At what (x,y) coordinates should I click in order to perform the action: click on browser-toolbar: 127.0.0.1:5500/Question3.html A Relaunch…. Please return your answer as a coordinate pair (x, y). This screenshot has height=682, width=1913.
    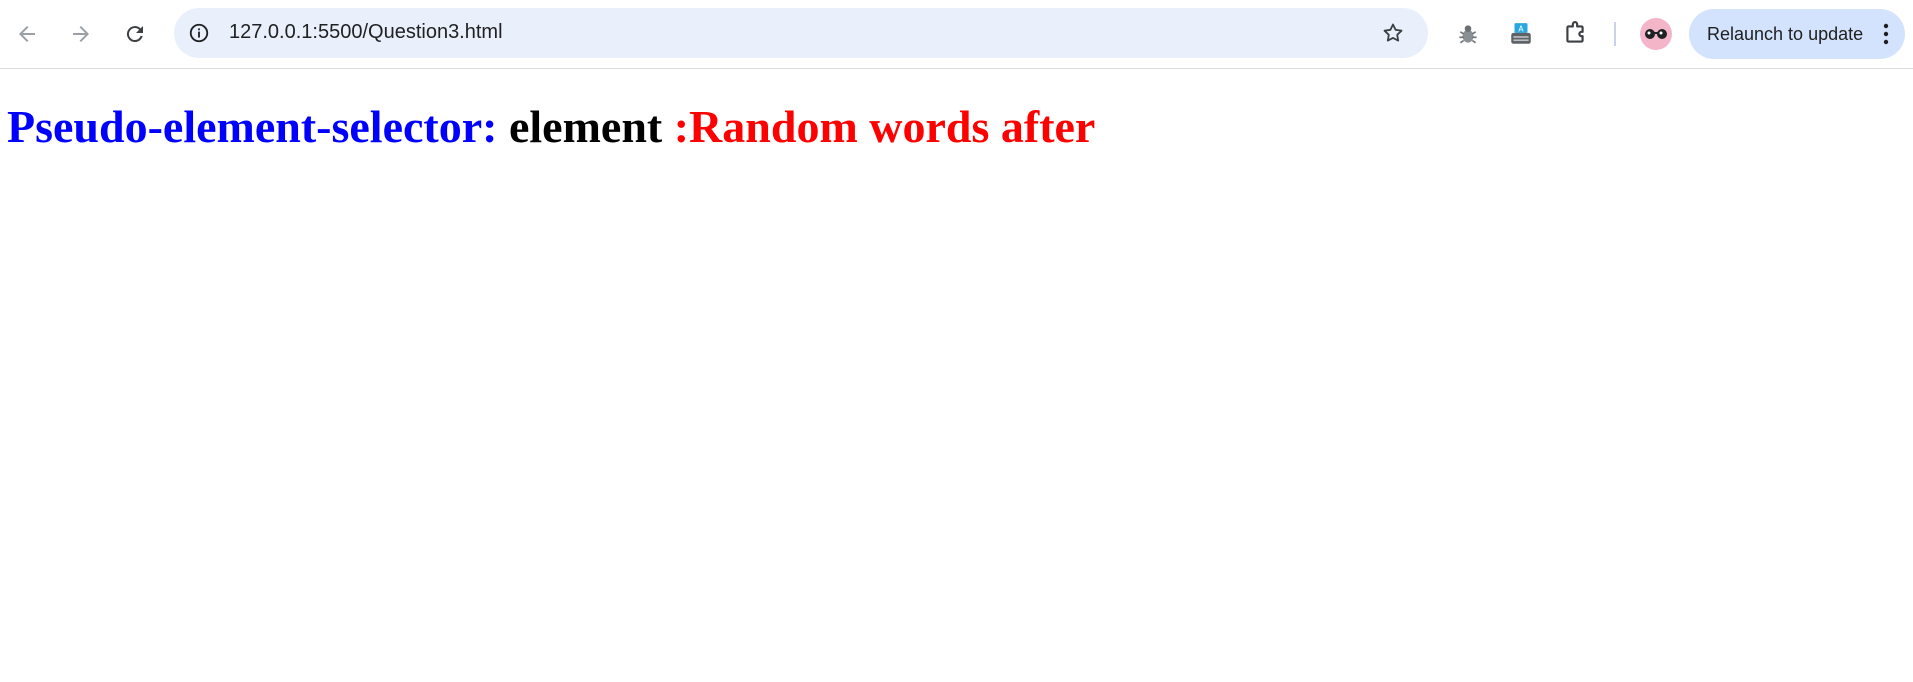
    Looking at the image, I should click on (956, 34).